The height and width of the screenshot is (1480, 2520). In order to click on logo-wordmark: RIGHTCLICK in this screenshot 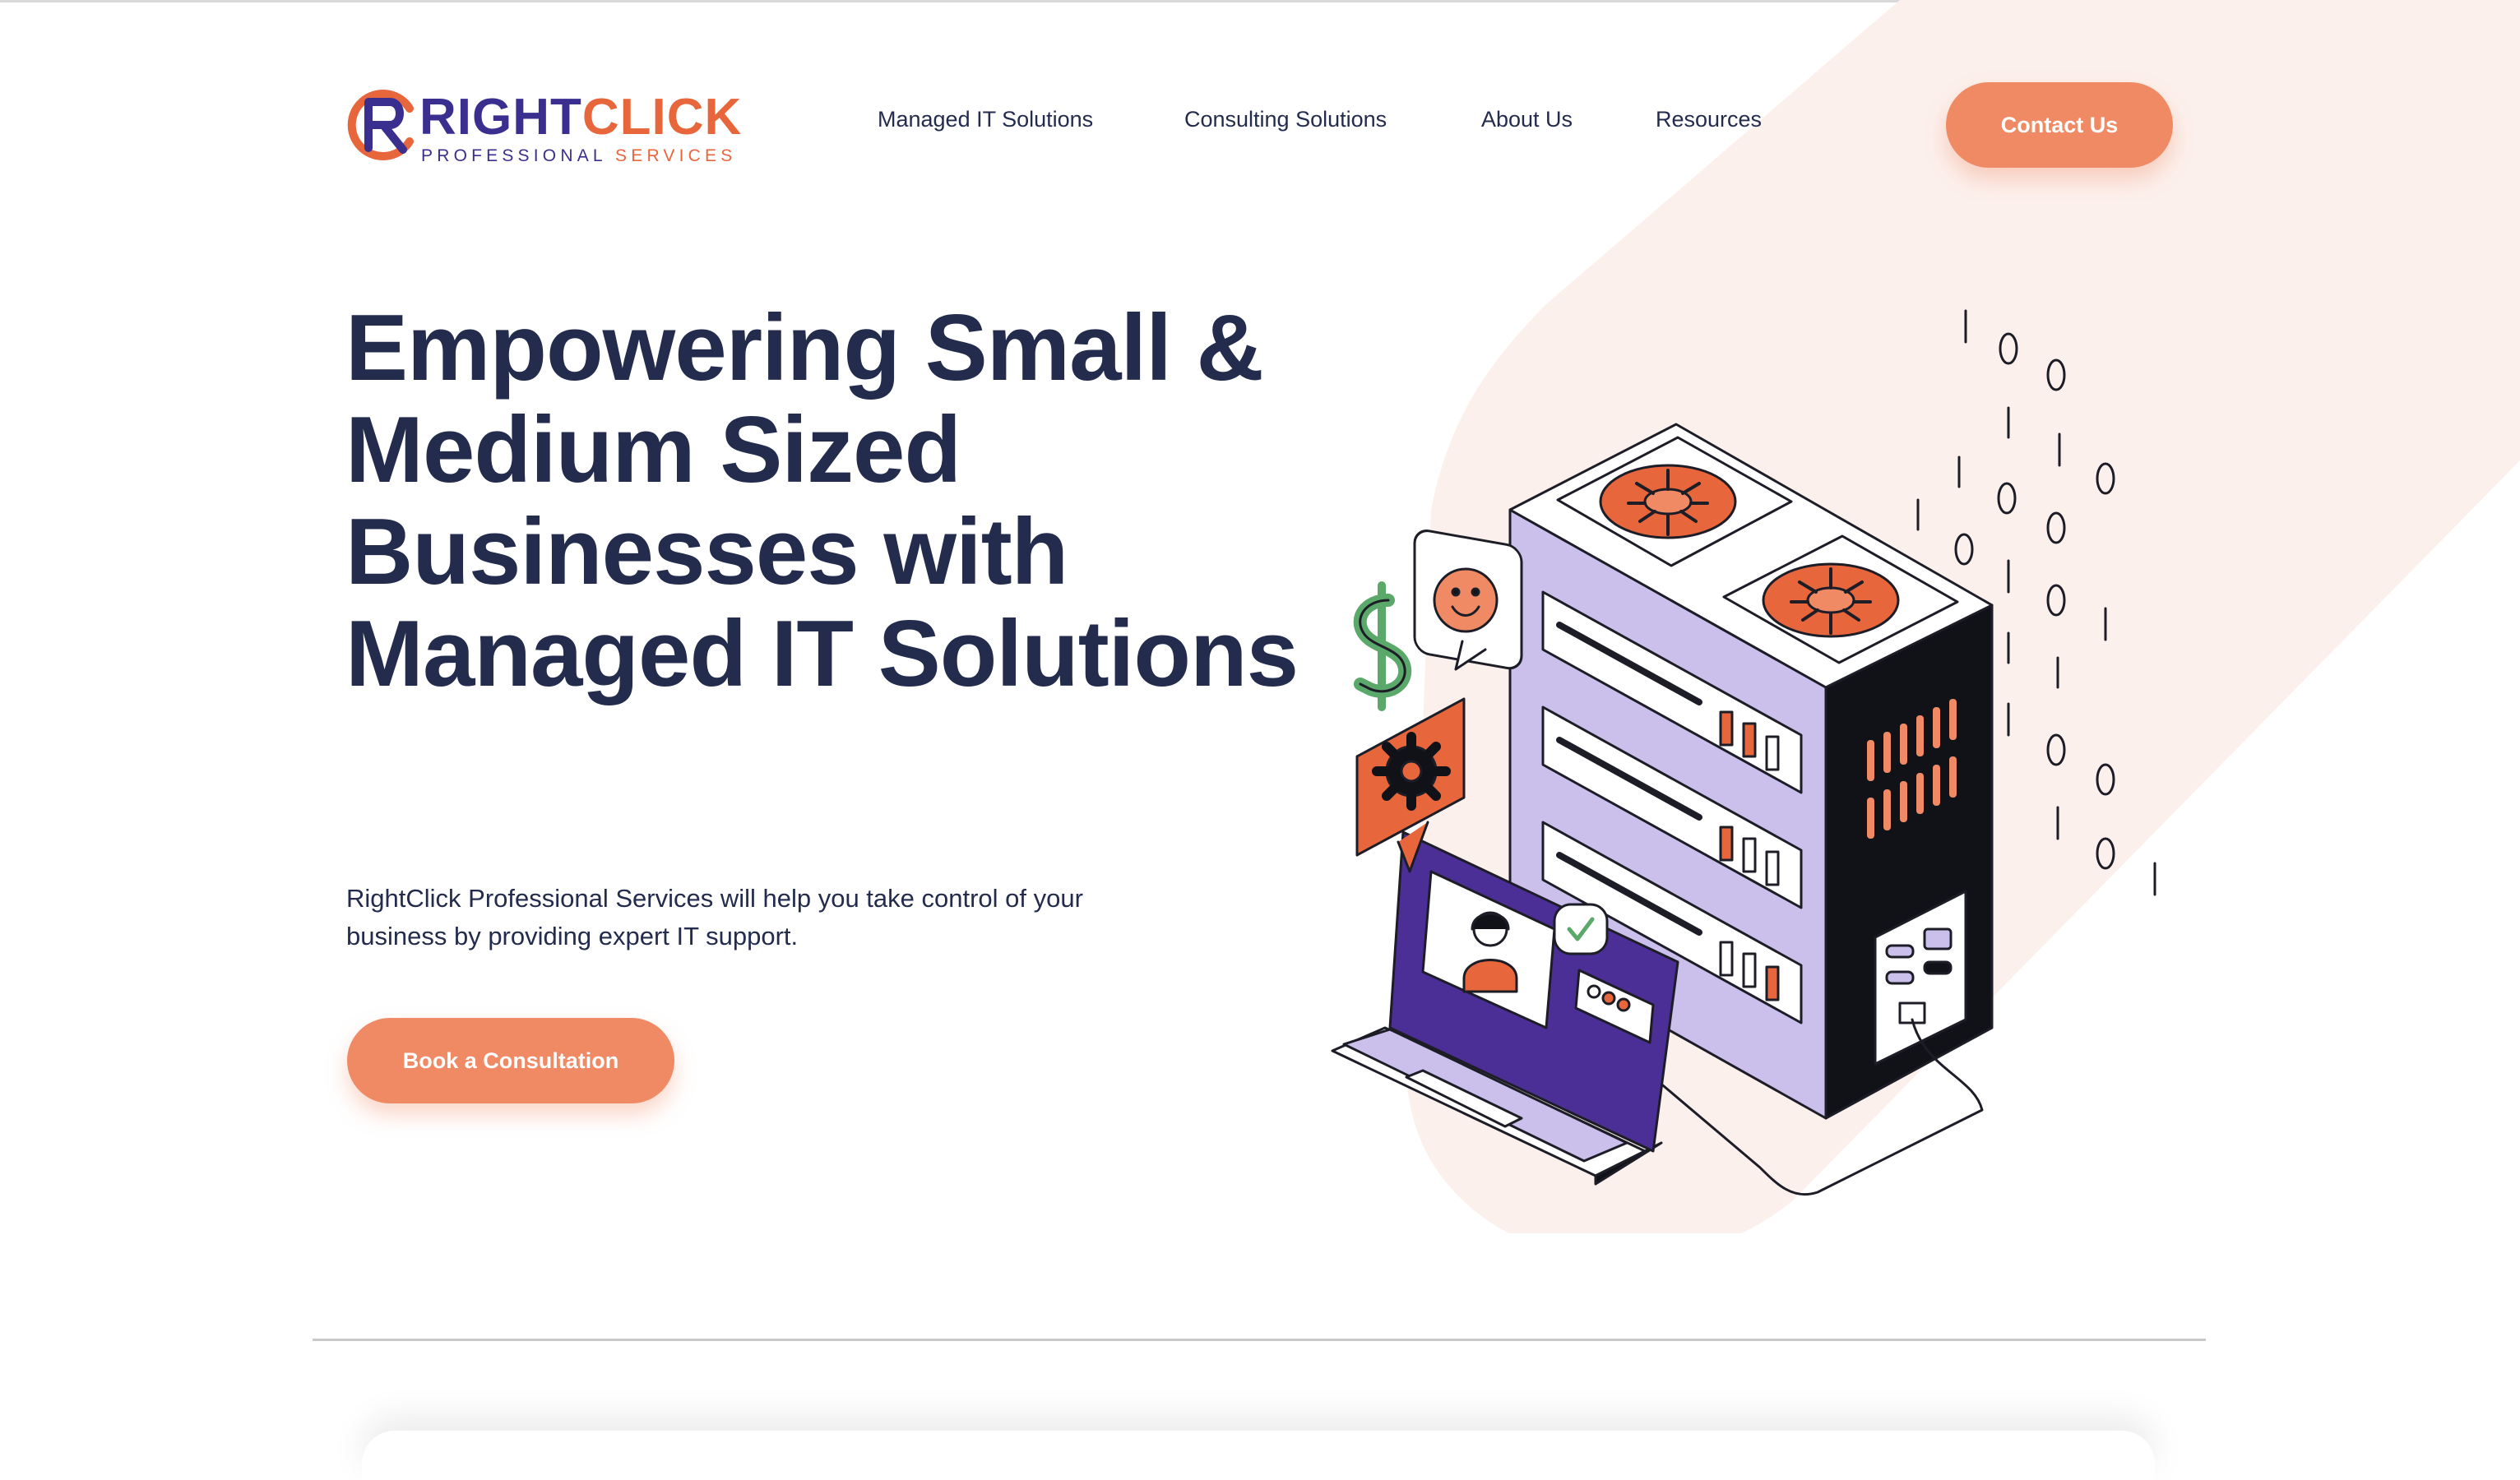, I will do `click(580, 117)`.